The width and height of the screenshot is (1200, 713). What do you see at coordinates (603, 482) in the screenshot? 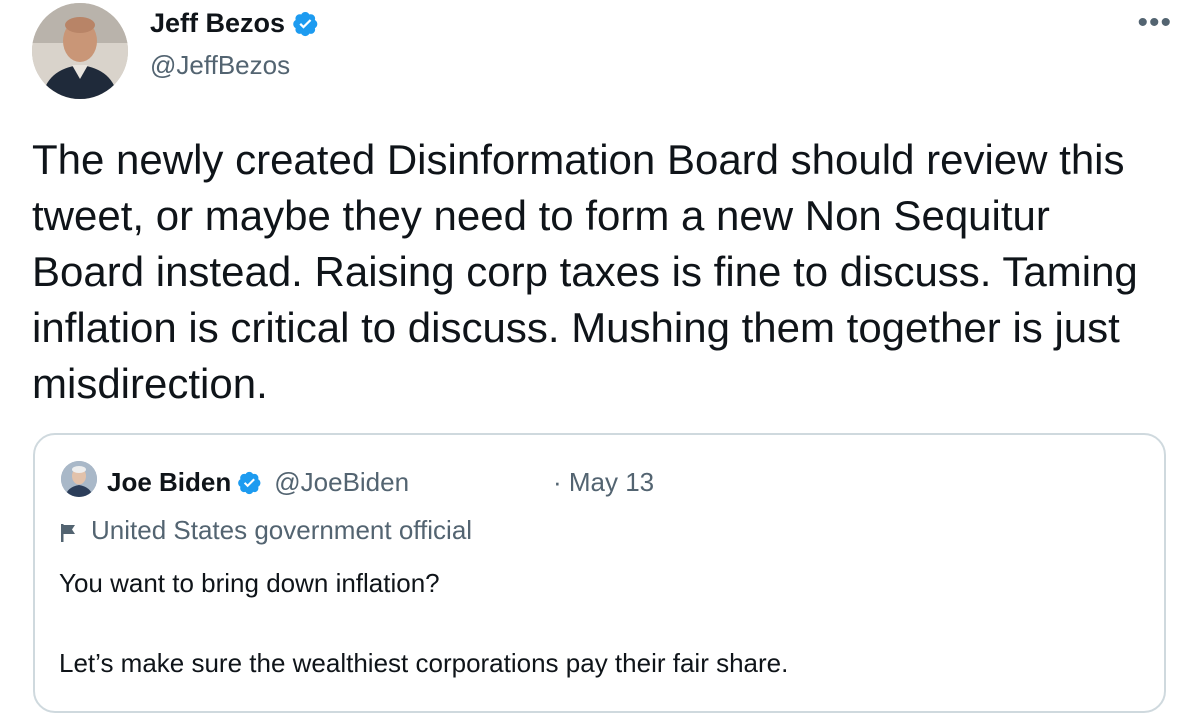
I see `quoted-date: · May 13` at bounding box center [603, 482].